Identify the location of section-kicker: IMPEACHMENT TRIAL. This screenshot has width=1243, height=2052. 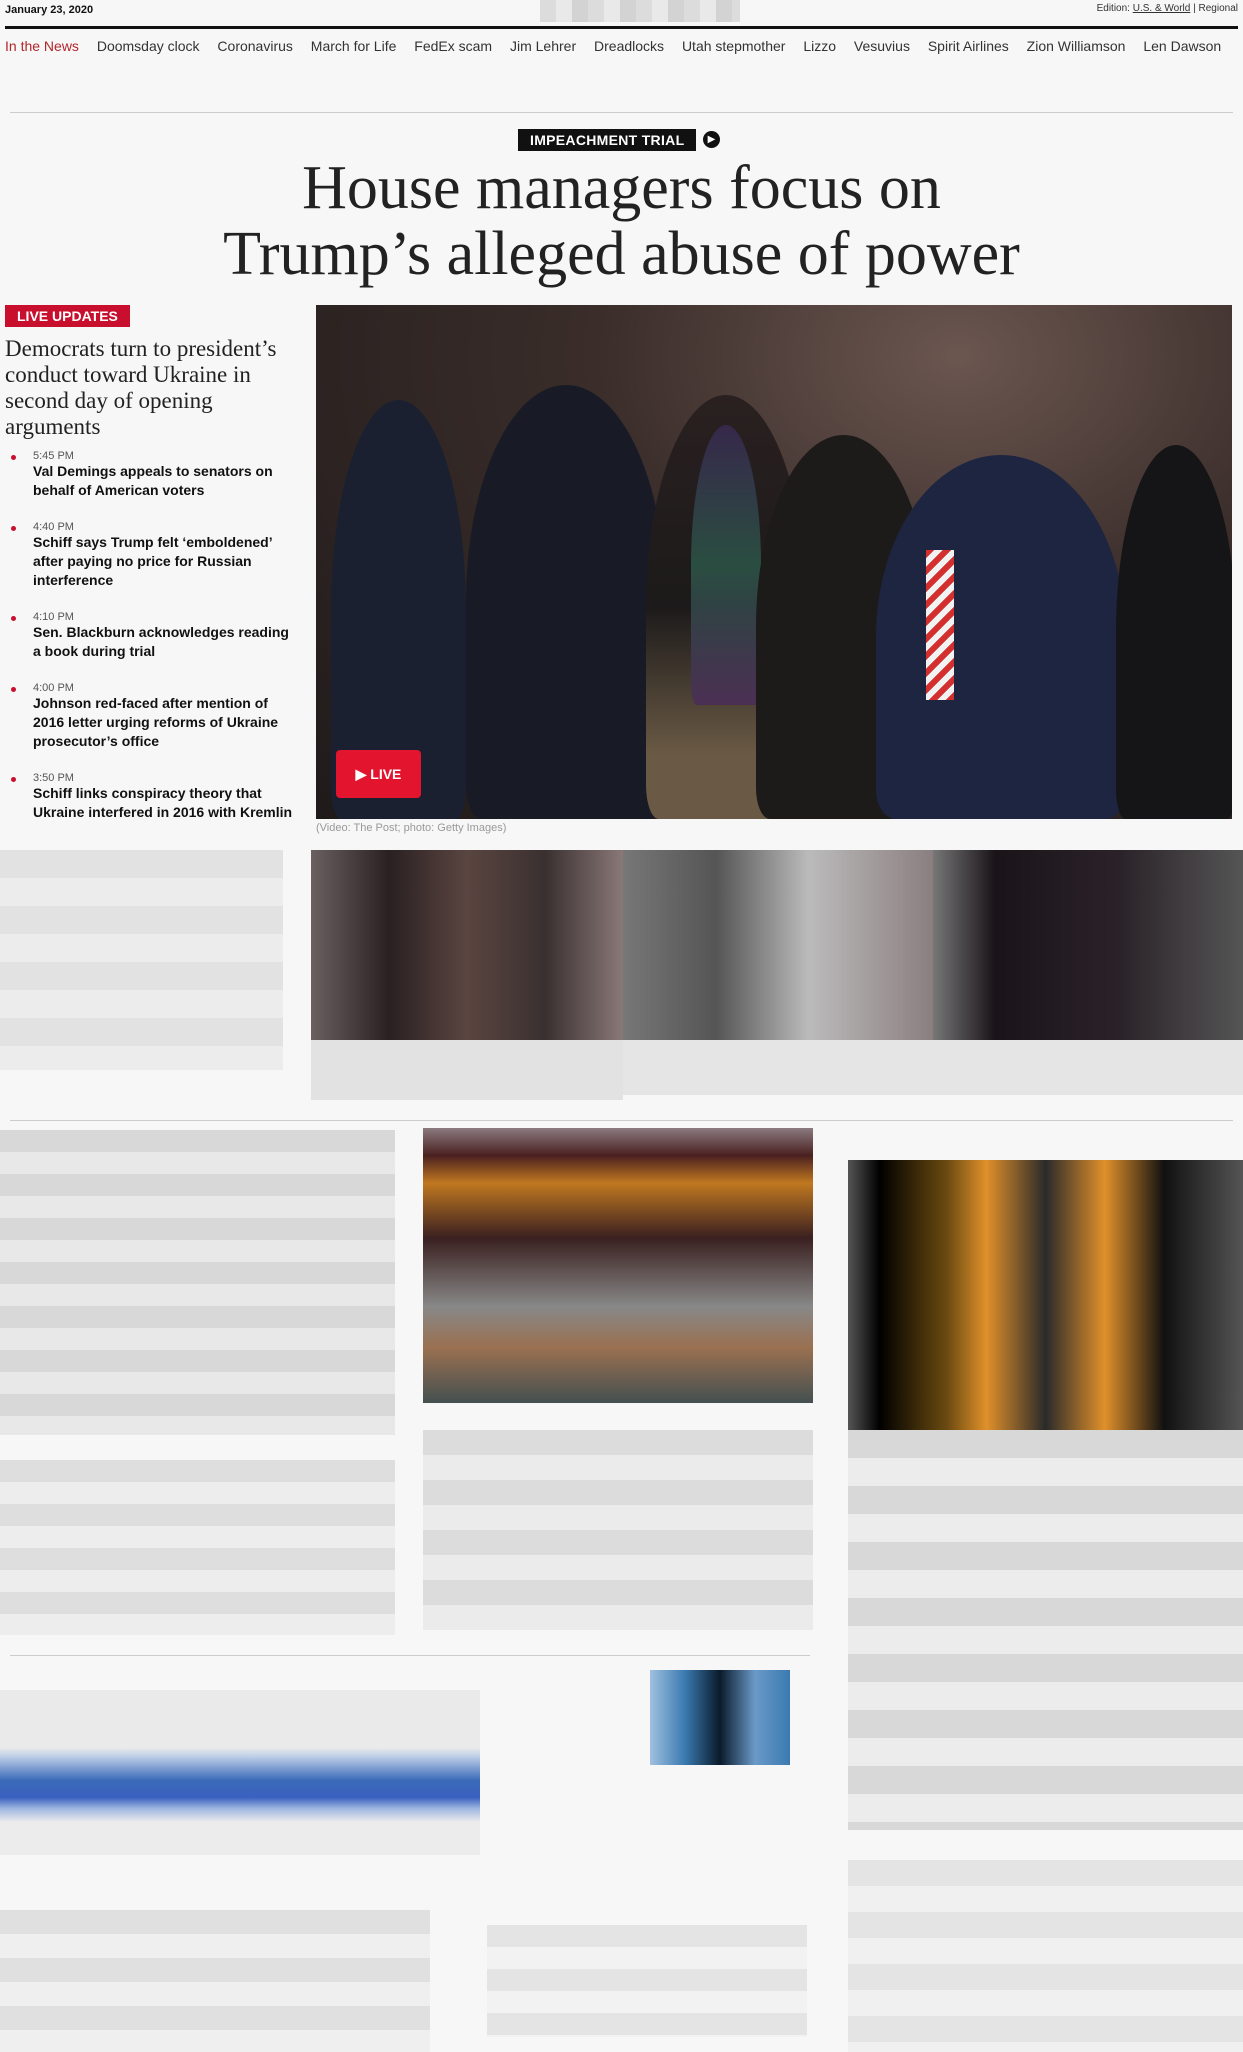
(607, 140).